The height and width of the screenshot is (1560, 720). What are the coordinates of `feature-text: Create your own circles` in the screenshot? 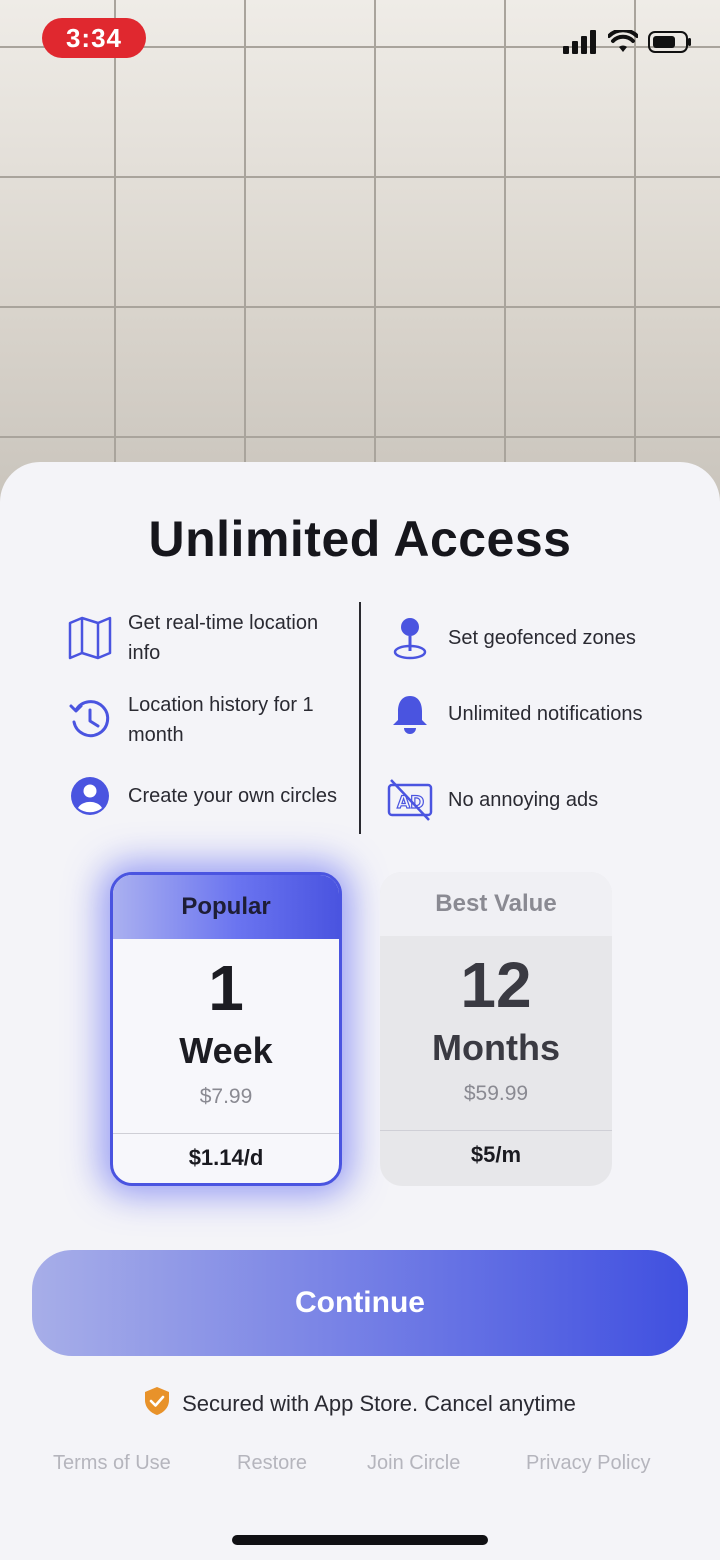 It's located at (232, 796).